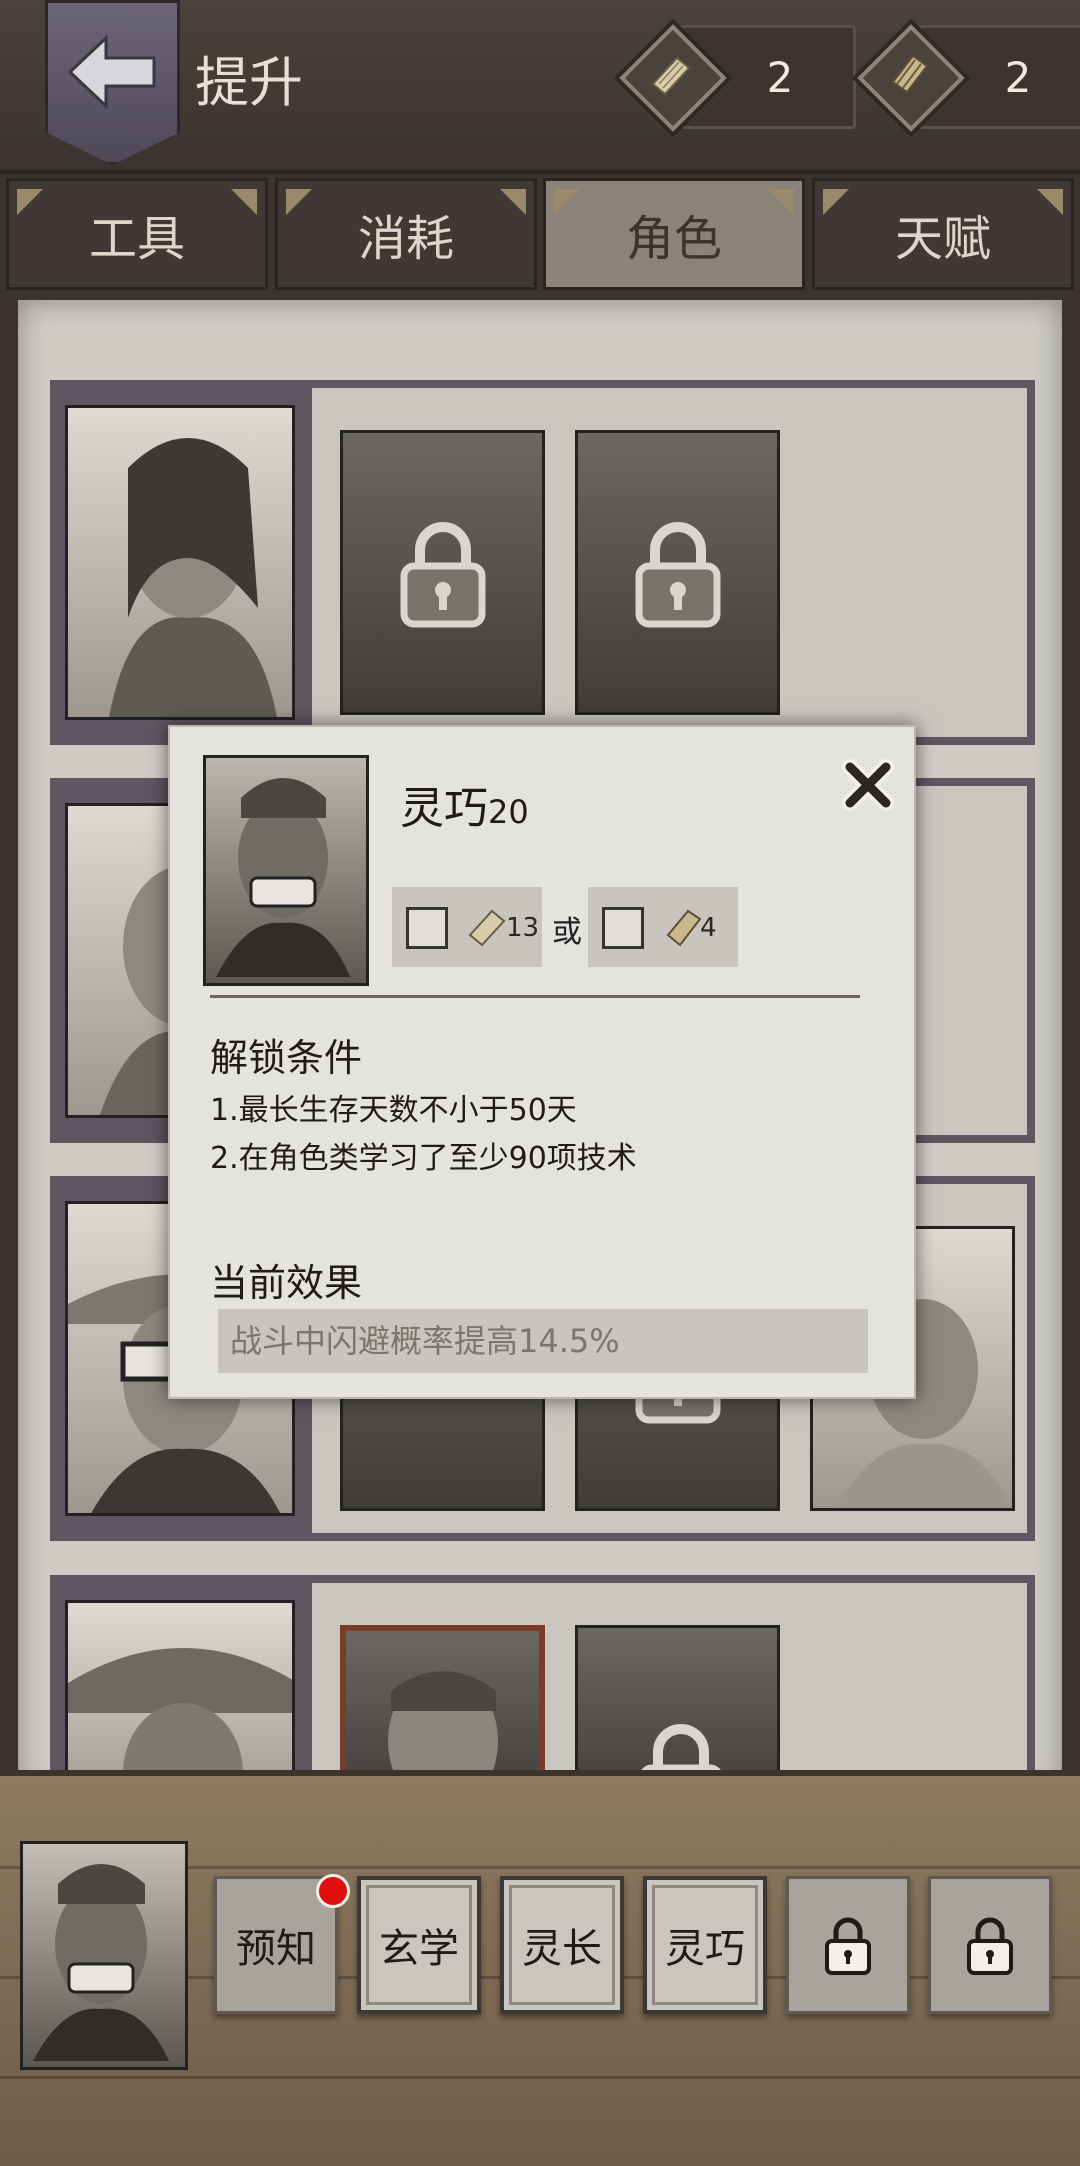 This screenshot has height=2166, width=1080. What do you see at coordinates (540, 237) in the screenshot?
I see `category-tabs: 工具 消耗 角色 天赋` at bounding box center [540, 237].